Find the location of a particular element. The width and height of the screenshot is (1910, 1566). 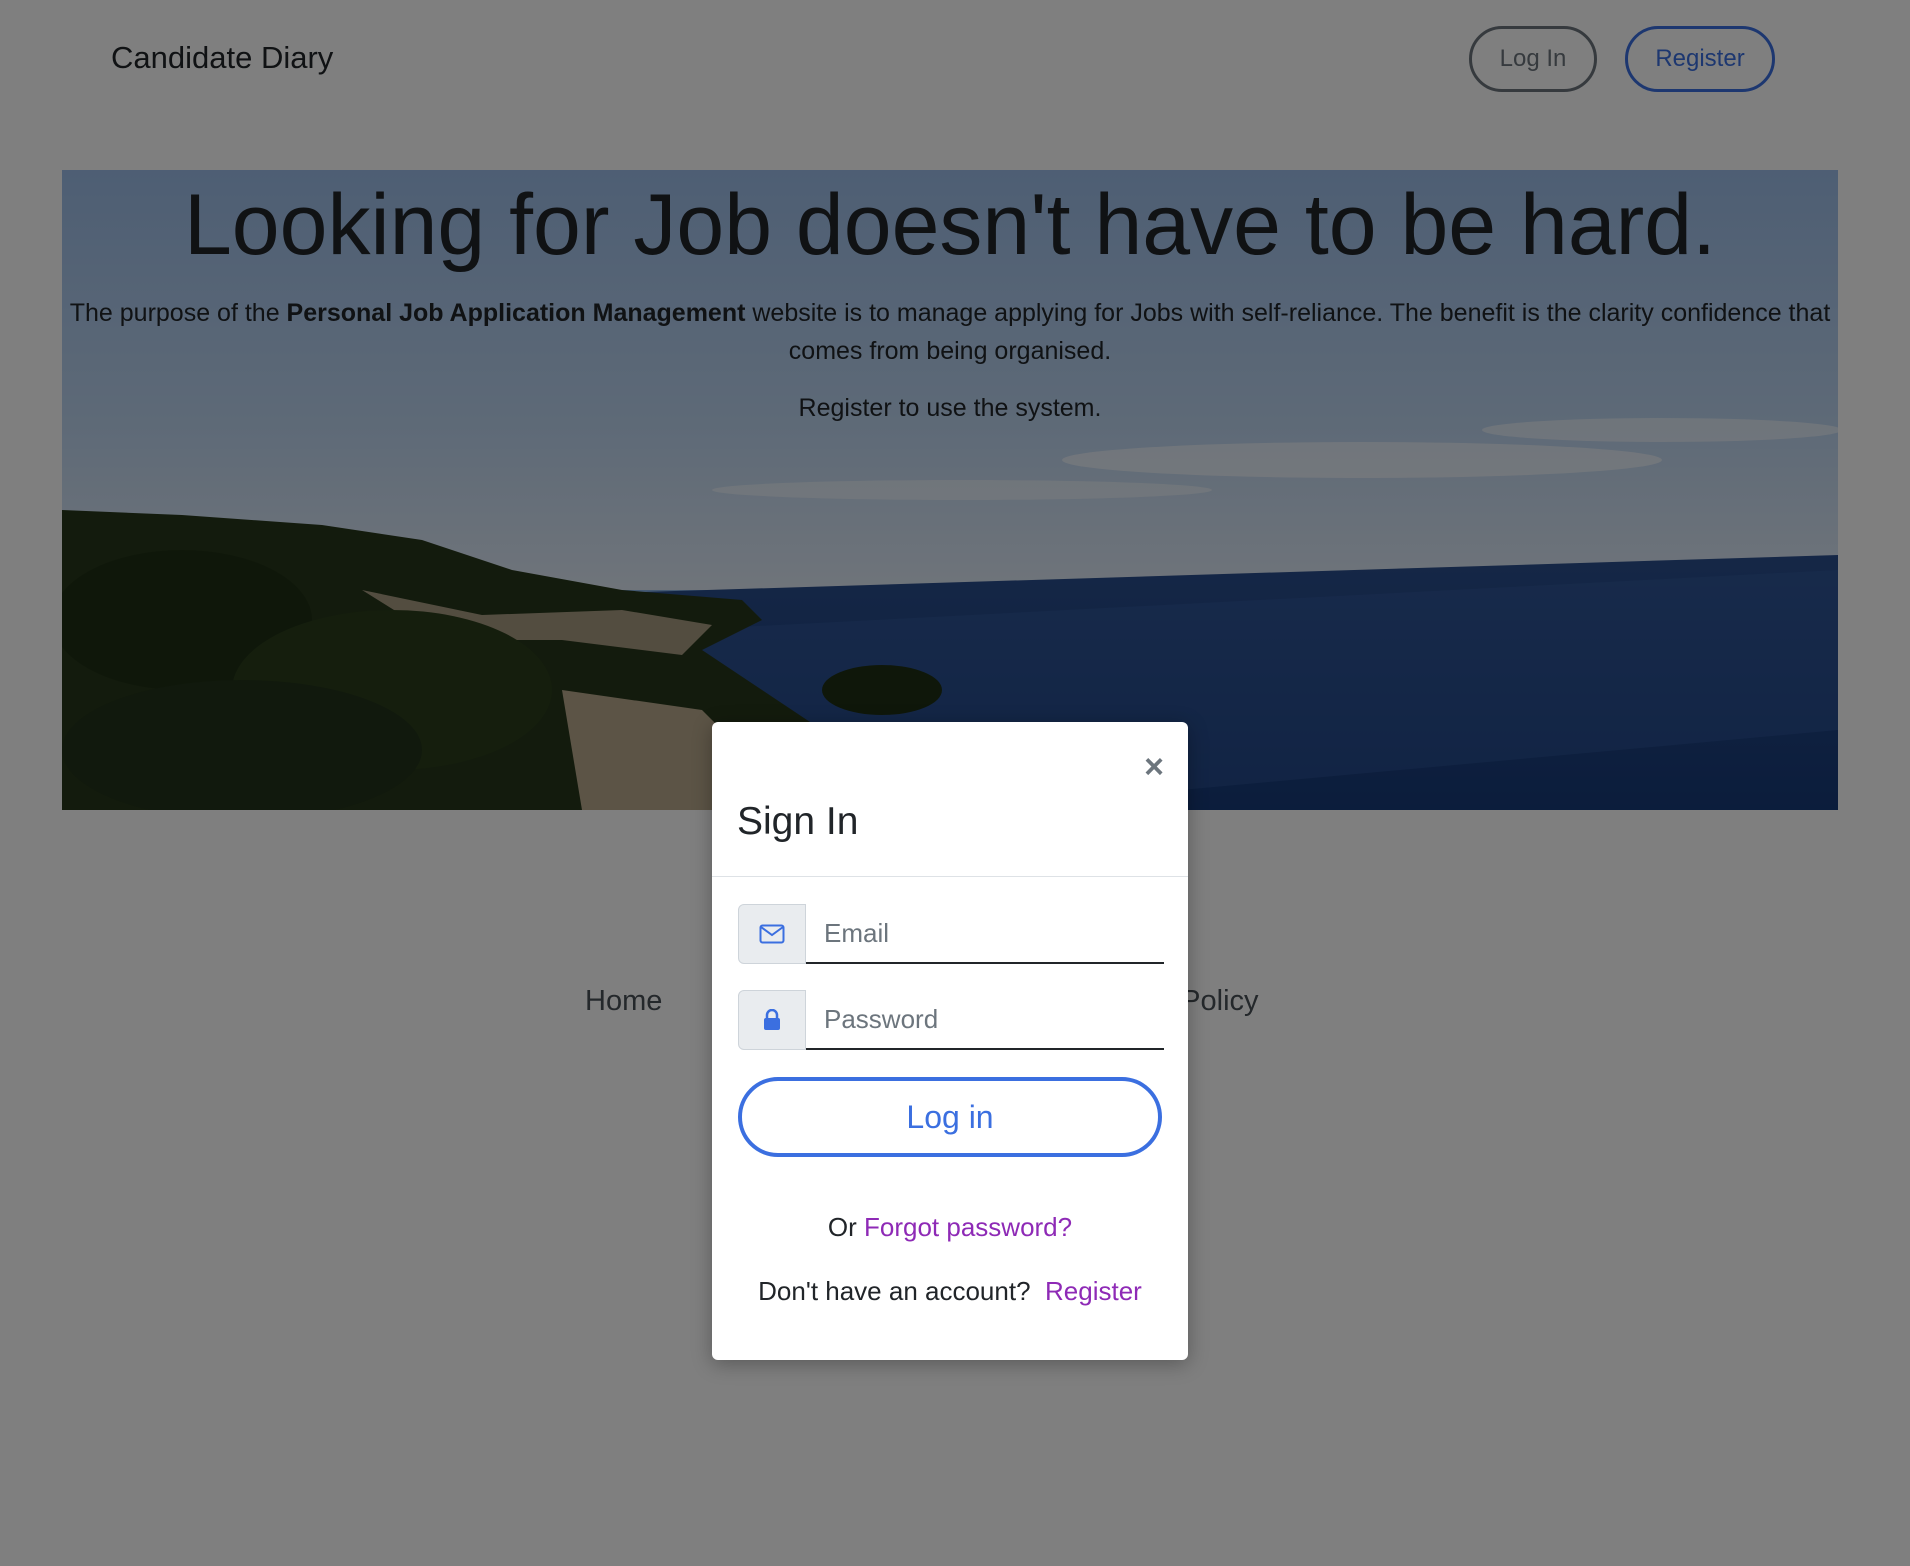

envelope-icon is located at coordinates (772, 934).